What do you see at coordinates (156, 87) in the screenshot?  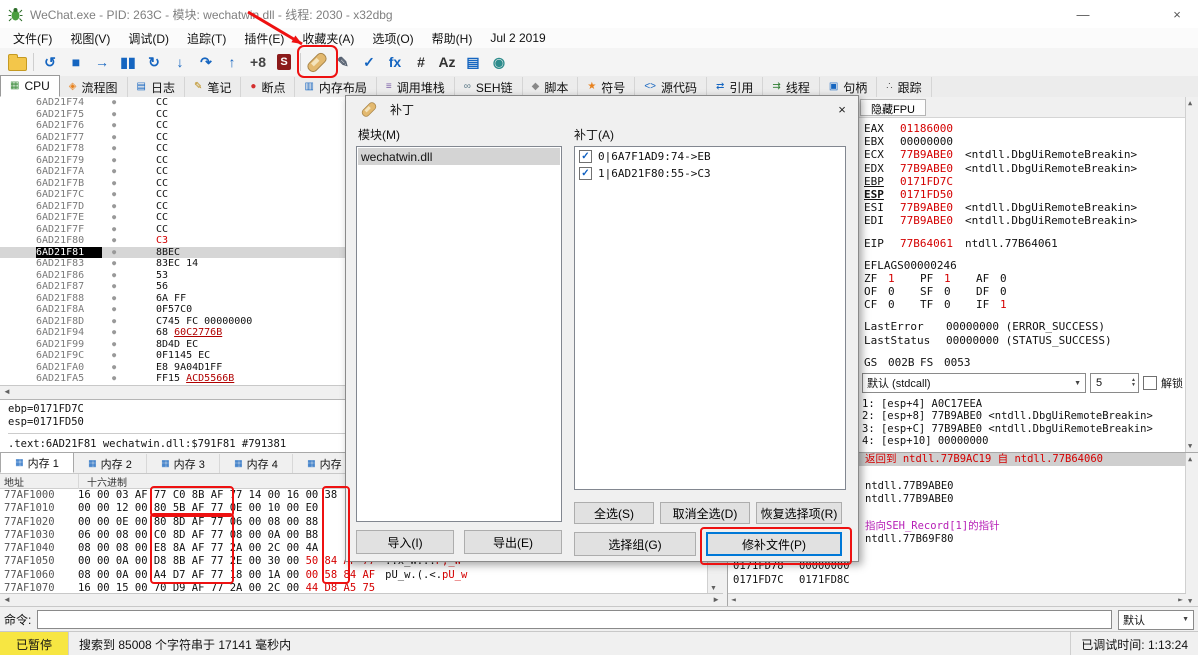 I see `tab-log: ▤ 日志` at bounding box center [156, 87].